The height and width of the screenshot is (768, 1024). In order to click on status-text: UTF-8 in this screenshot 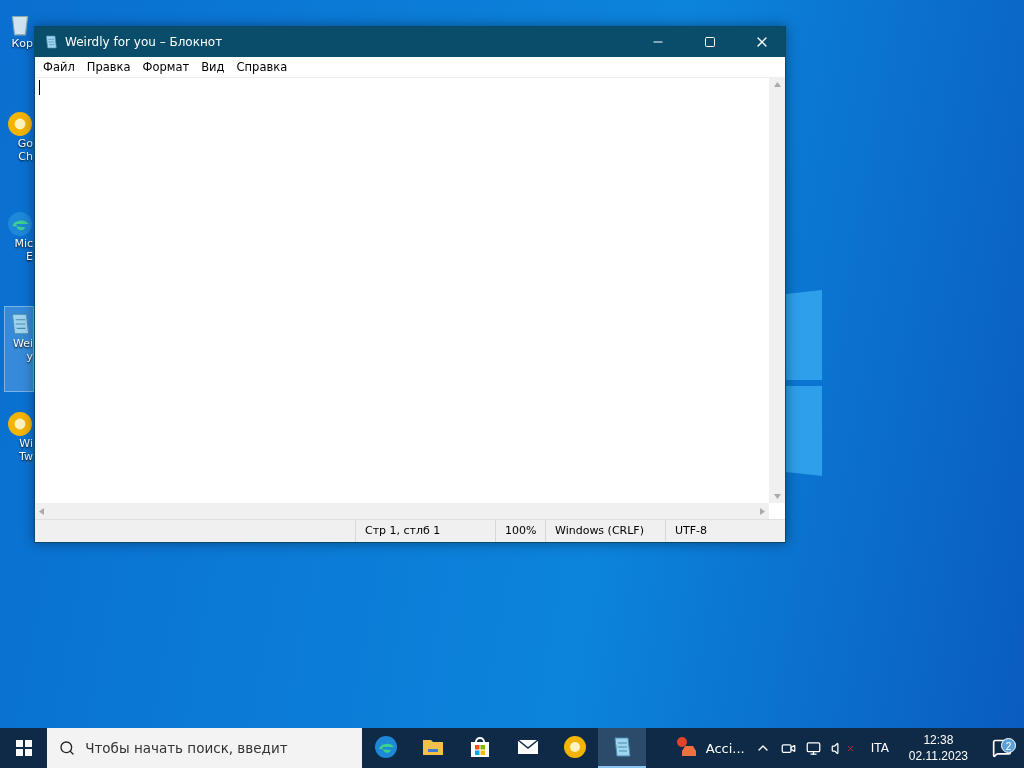, I will do `click(725, 531)`.